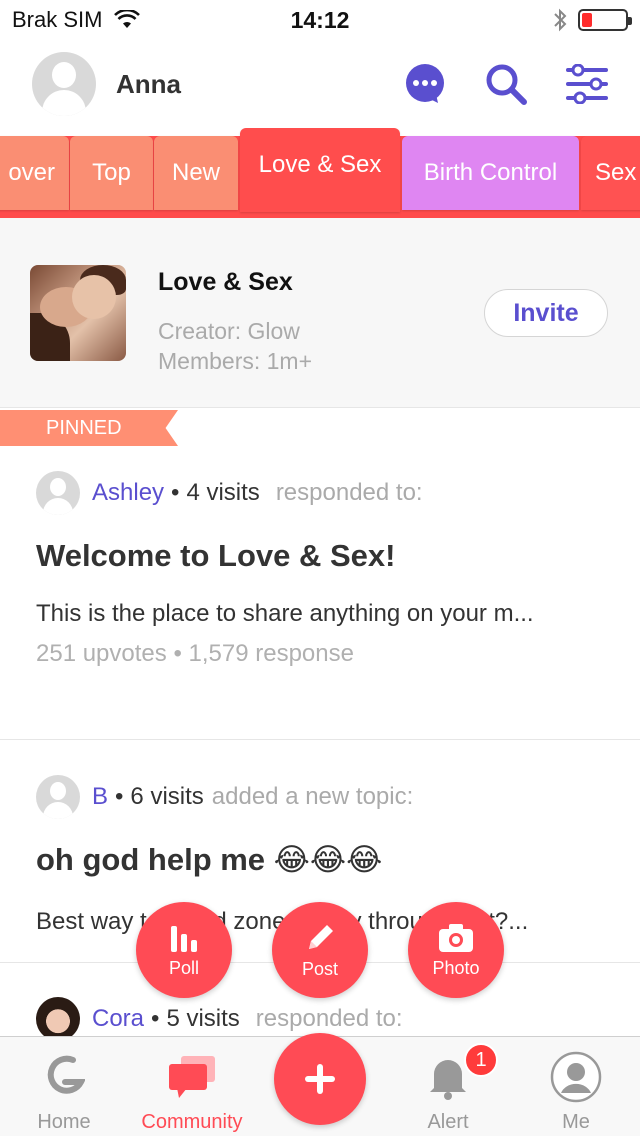 The width and height of the screenshot is (640, 1136). Describe the element at coordinates (490, 173) in the screenshot. I see `tab-birth-control: Birth Control` at that location.